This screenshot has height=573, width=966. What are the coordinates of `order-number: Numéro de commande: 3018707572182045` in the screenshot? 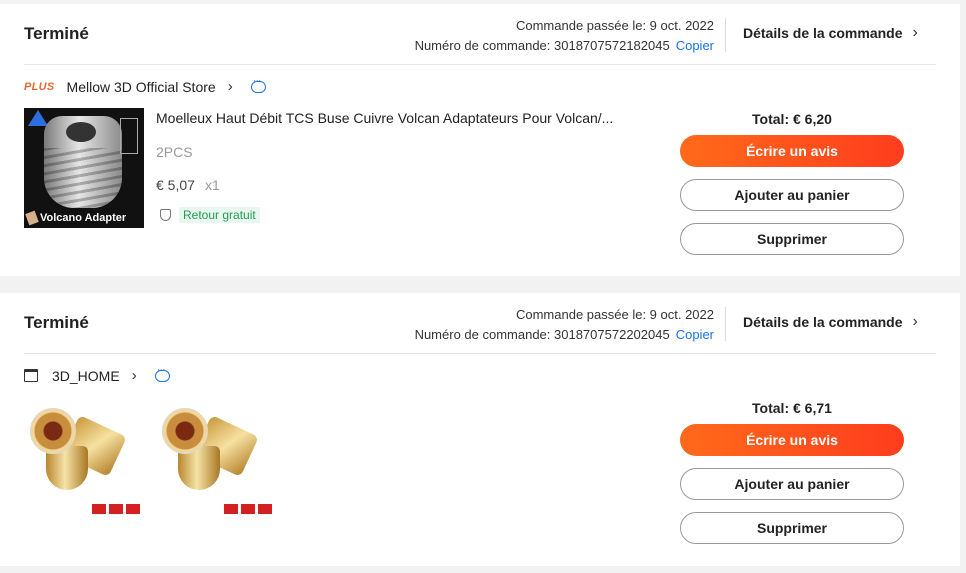 It's located at (542, 45).